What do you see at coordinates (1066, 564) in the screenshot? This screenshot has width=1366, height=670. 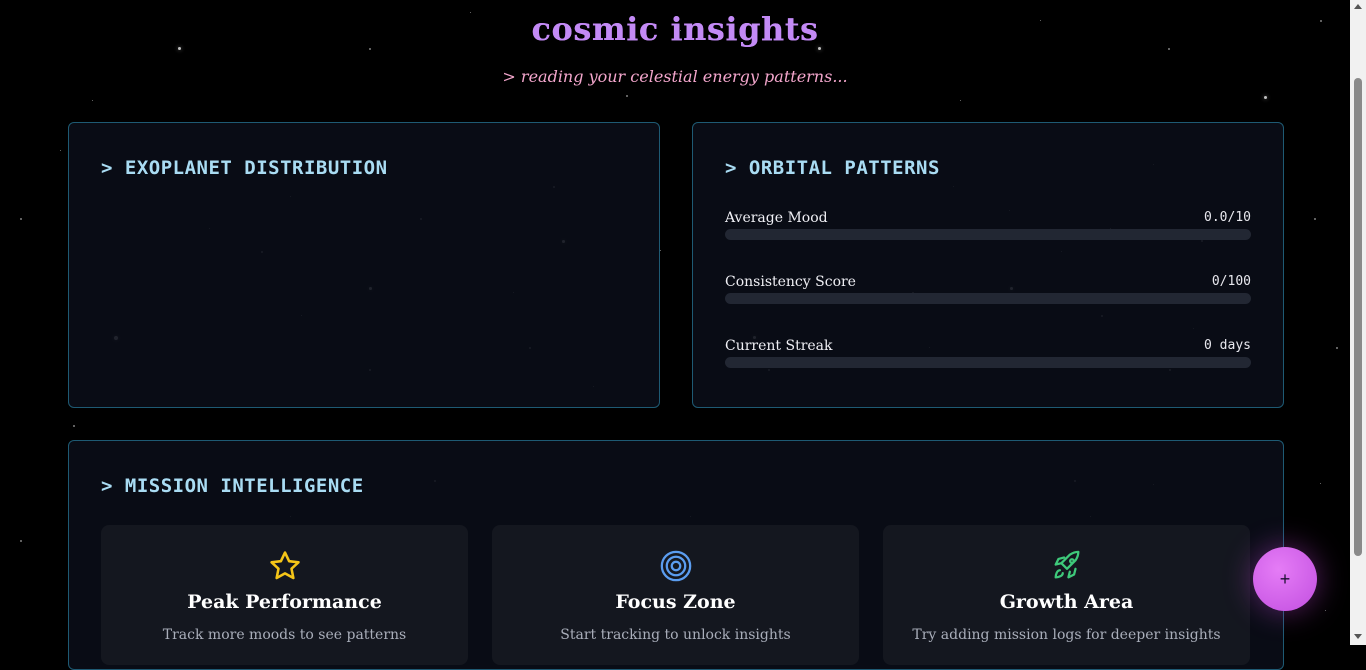 I see `rocket-icon` at bounding box center [1066, 564].